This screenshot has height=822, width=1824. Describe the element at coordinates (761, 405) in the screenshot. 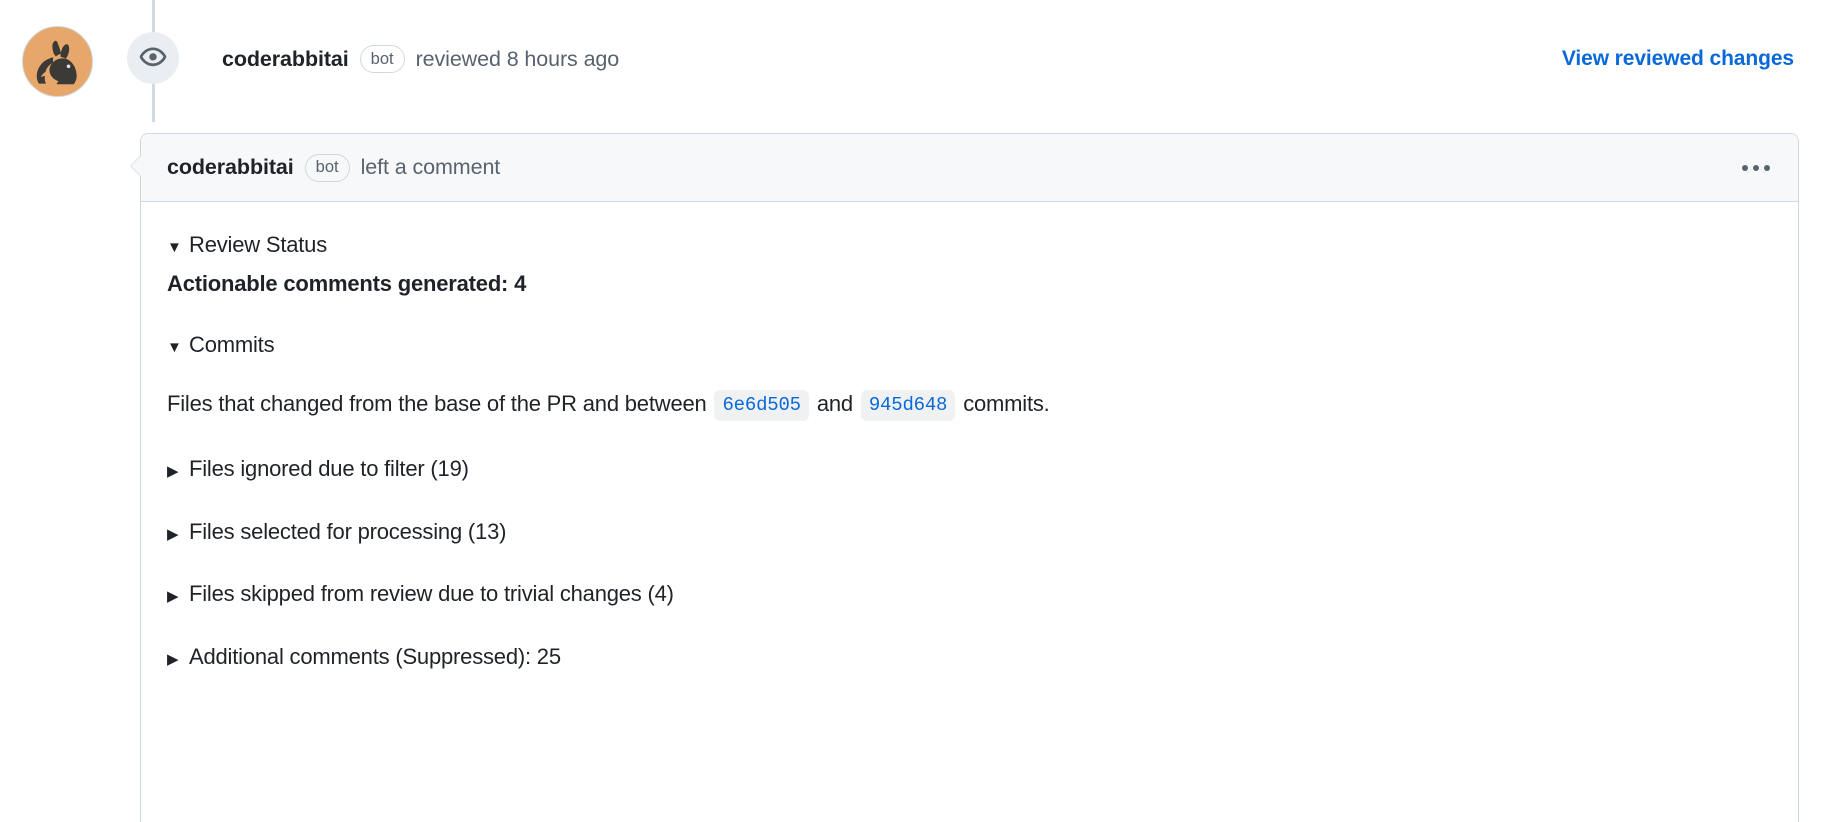

I see `base-commit-sha: 6e6d505` at that location.